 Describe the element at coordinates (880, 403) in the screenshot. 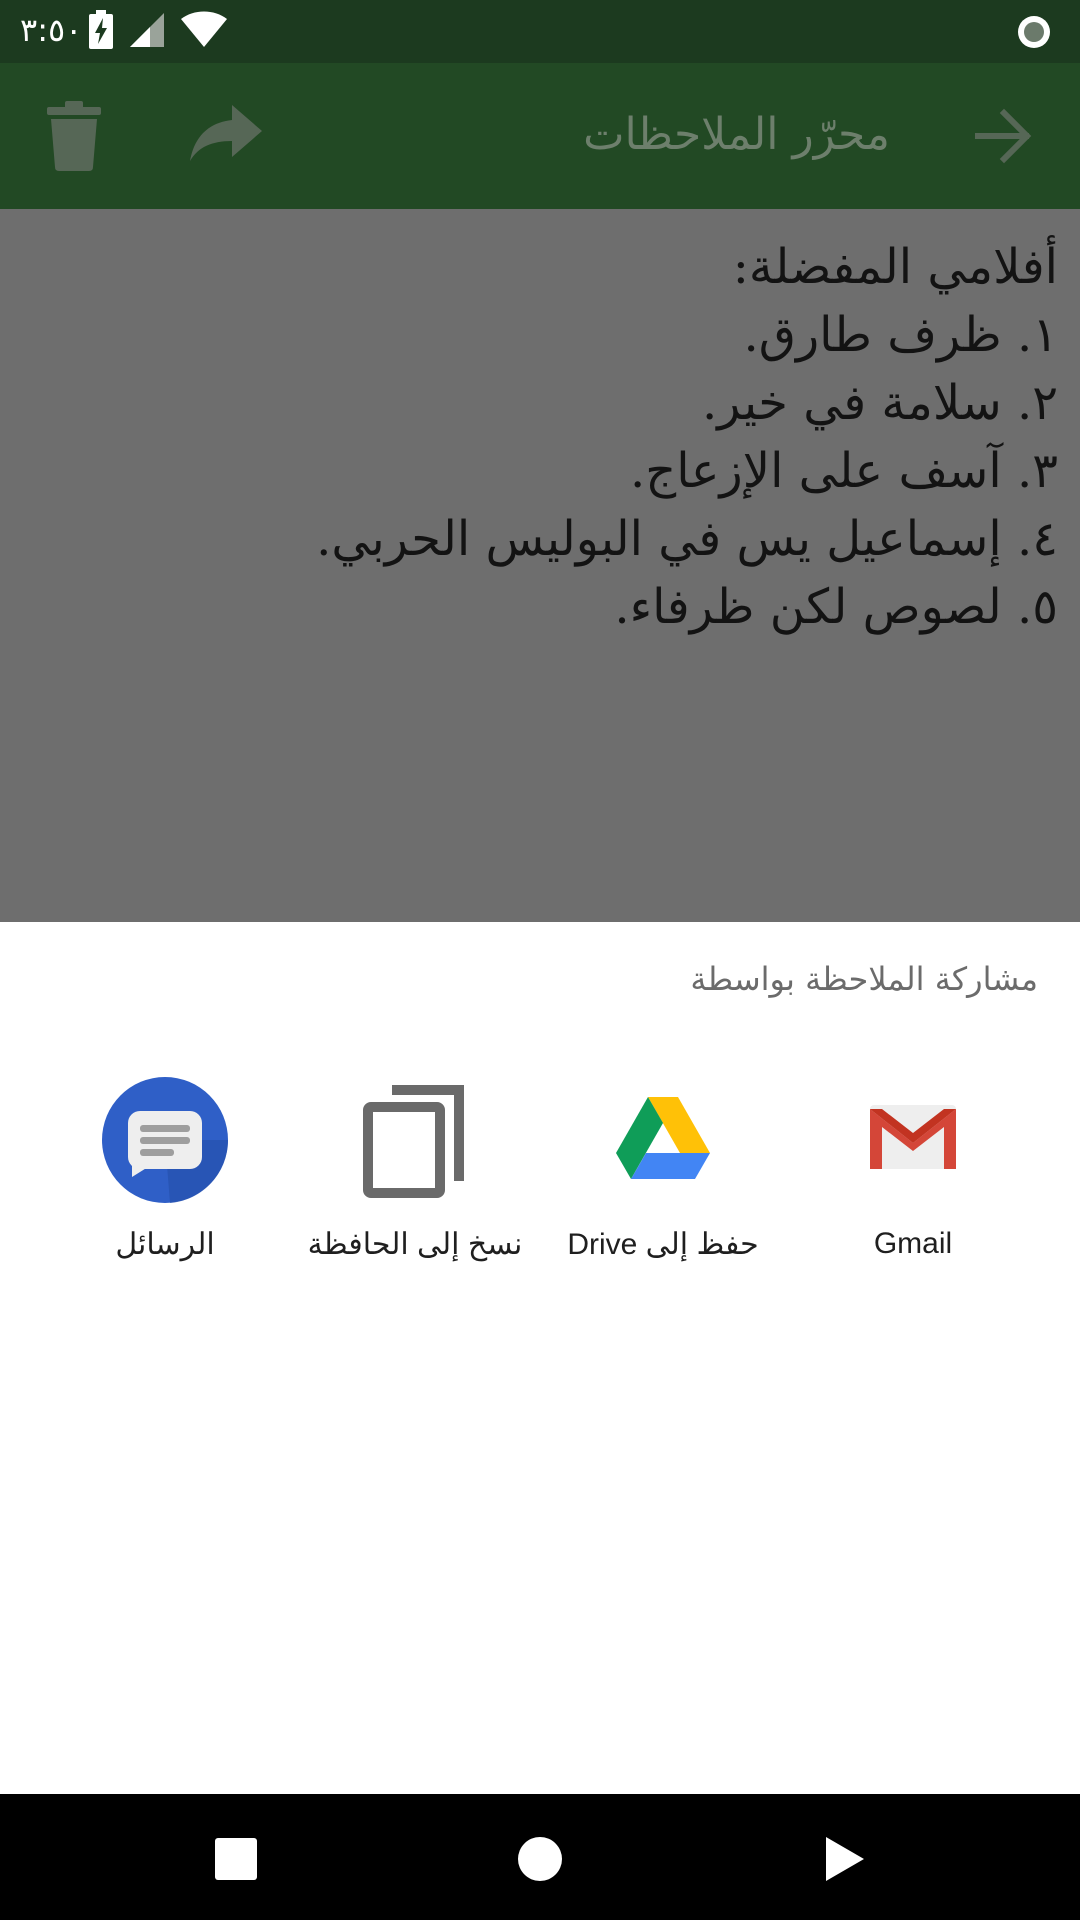

I see `note-line: ٢. سلامة في خير.` at that location.